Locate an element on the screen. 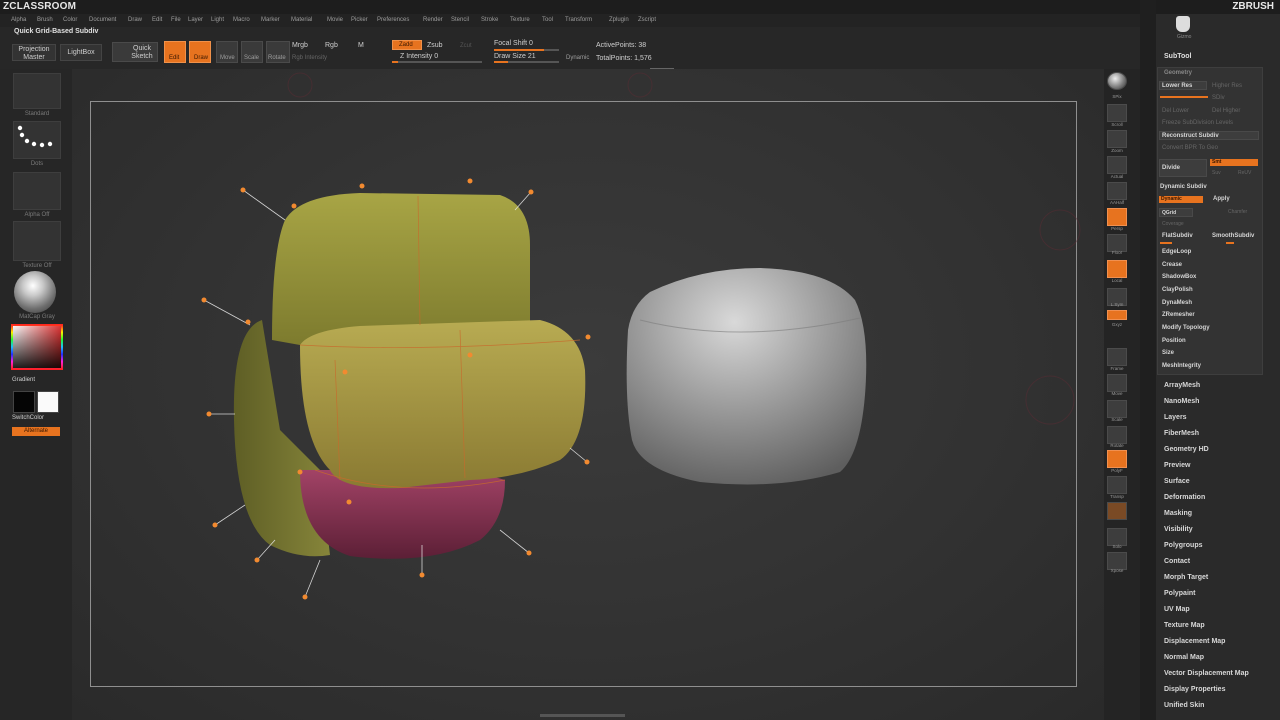  move-view-label: Move is located at coordinates (1117, 393).